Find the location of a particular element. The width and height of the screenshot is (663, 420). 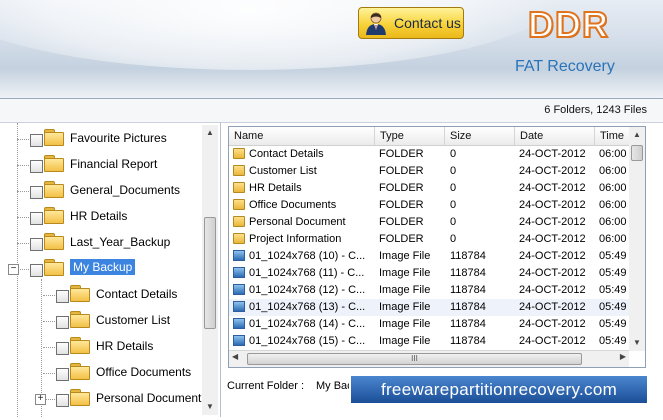

scroll-right-arrow-icon: ▶ is located at coordinates (623, 356).